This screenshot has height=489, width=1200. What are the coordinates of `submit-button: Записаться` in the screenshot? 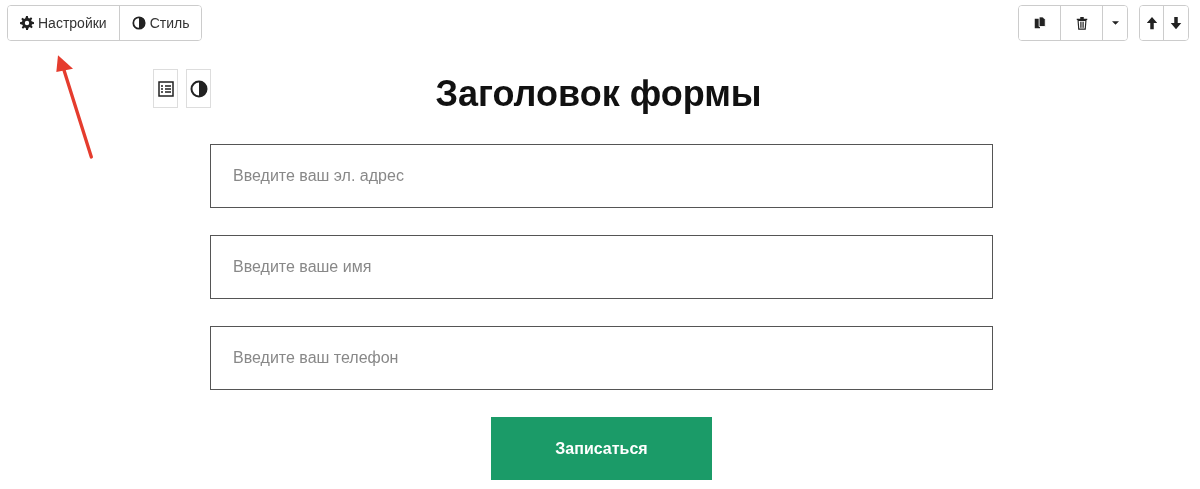 It's located at (601, 448).